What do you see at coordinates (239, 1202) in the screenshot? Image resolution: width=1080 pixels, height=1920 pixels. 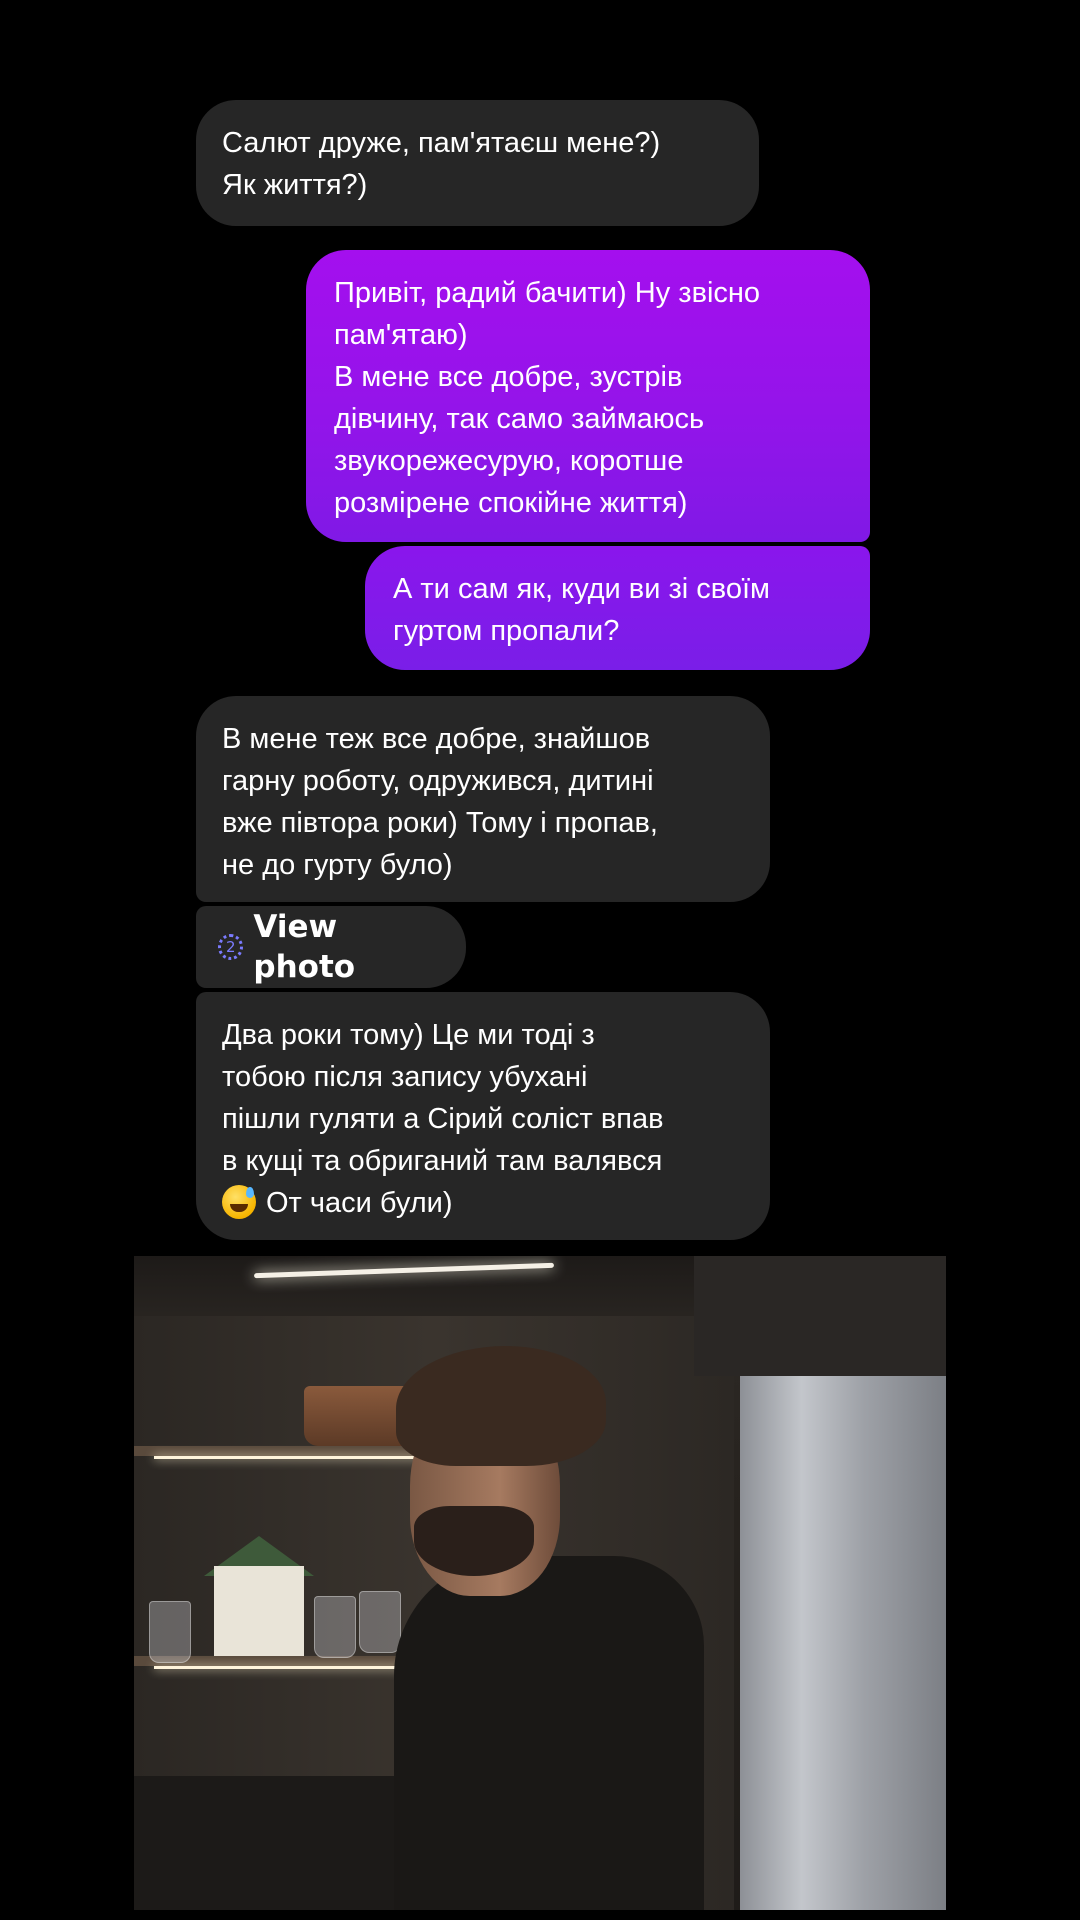 I see `grinning-face-with-sweat-icon` at bounding box center [239, 1202].